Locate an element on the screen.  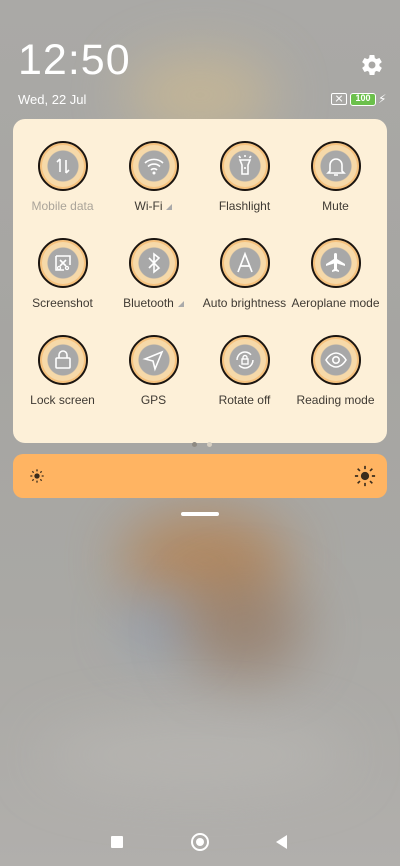
toggle-reading-mode: Reading mode is located at coordinates (335, 381).